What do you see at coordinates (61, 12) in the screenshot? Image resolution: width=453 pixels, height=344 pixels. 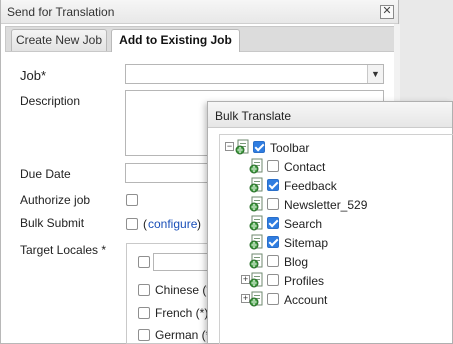 I see `dialog-title: Send for Translation` at bounding box center [61, 12].